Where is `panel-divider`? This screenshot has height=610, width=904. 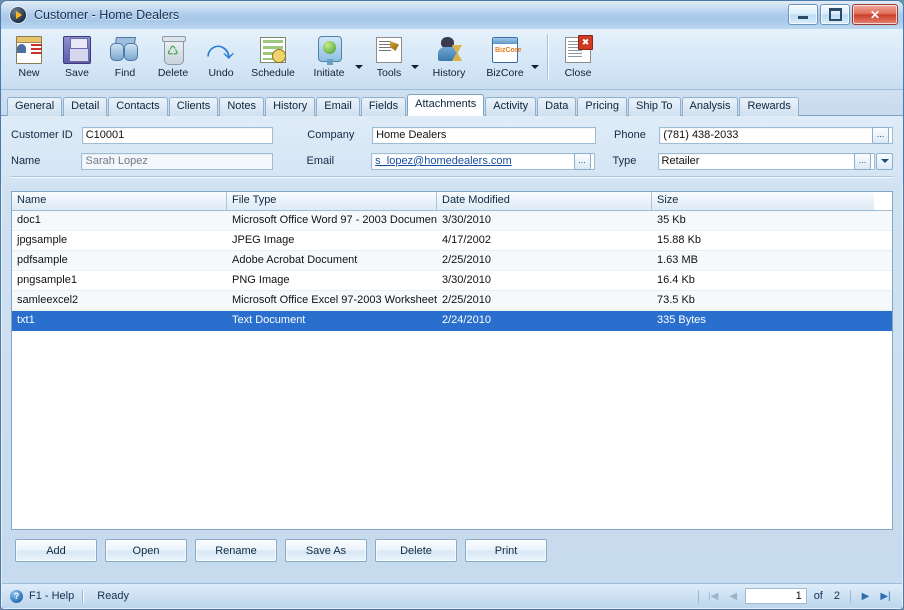
panel-divider is located at coordinates (452, 176).